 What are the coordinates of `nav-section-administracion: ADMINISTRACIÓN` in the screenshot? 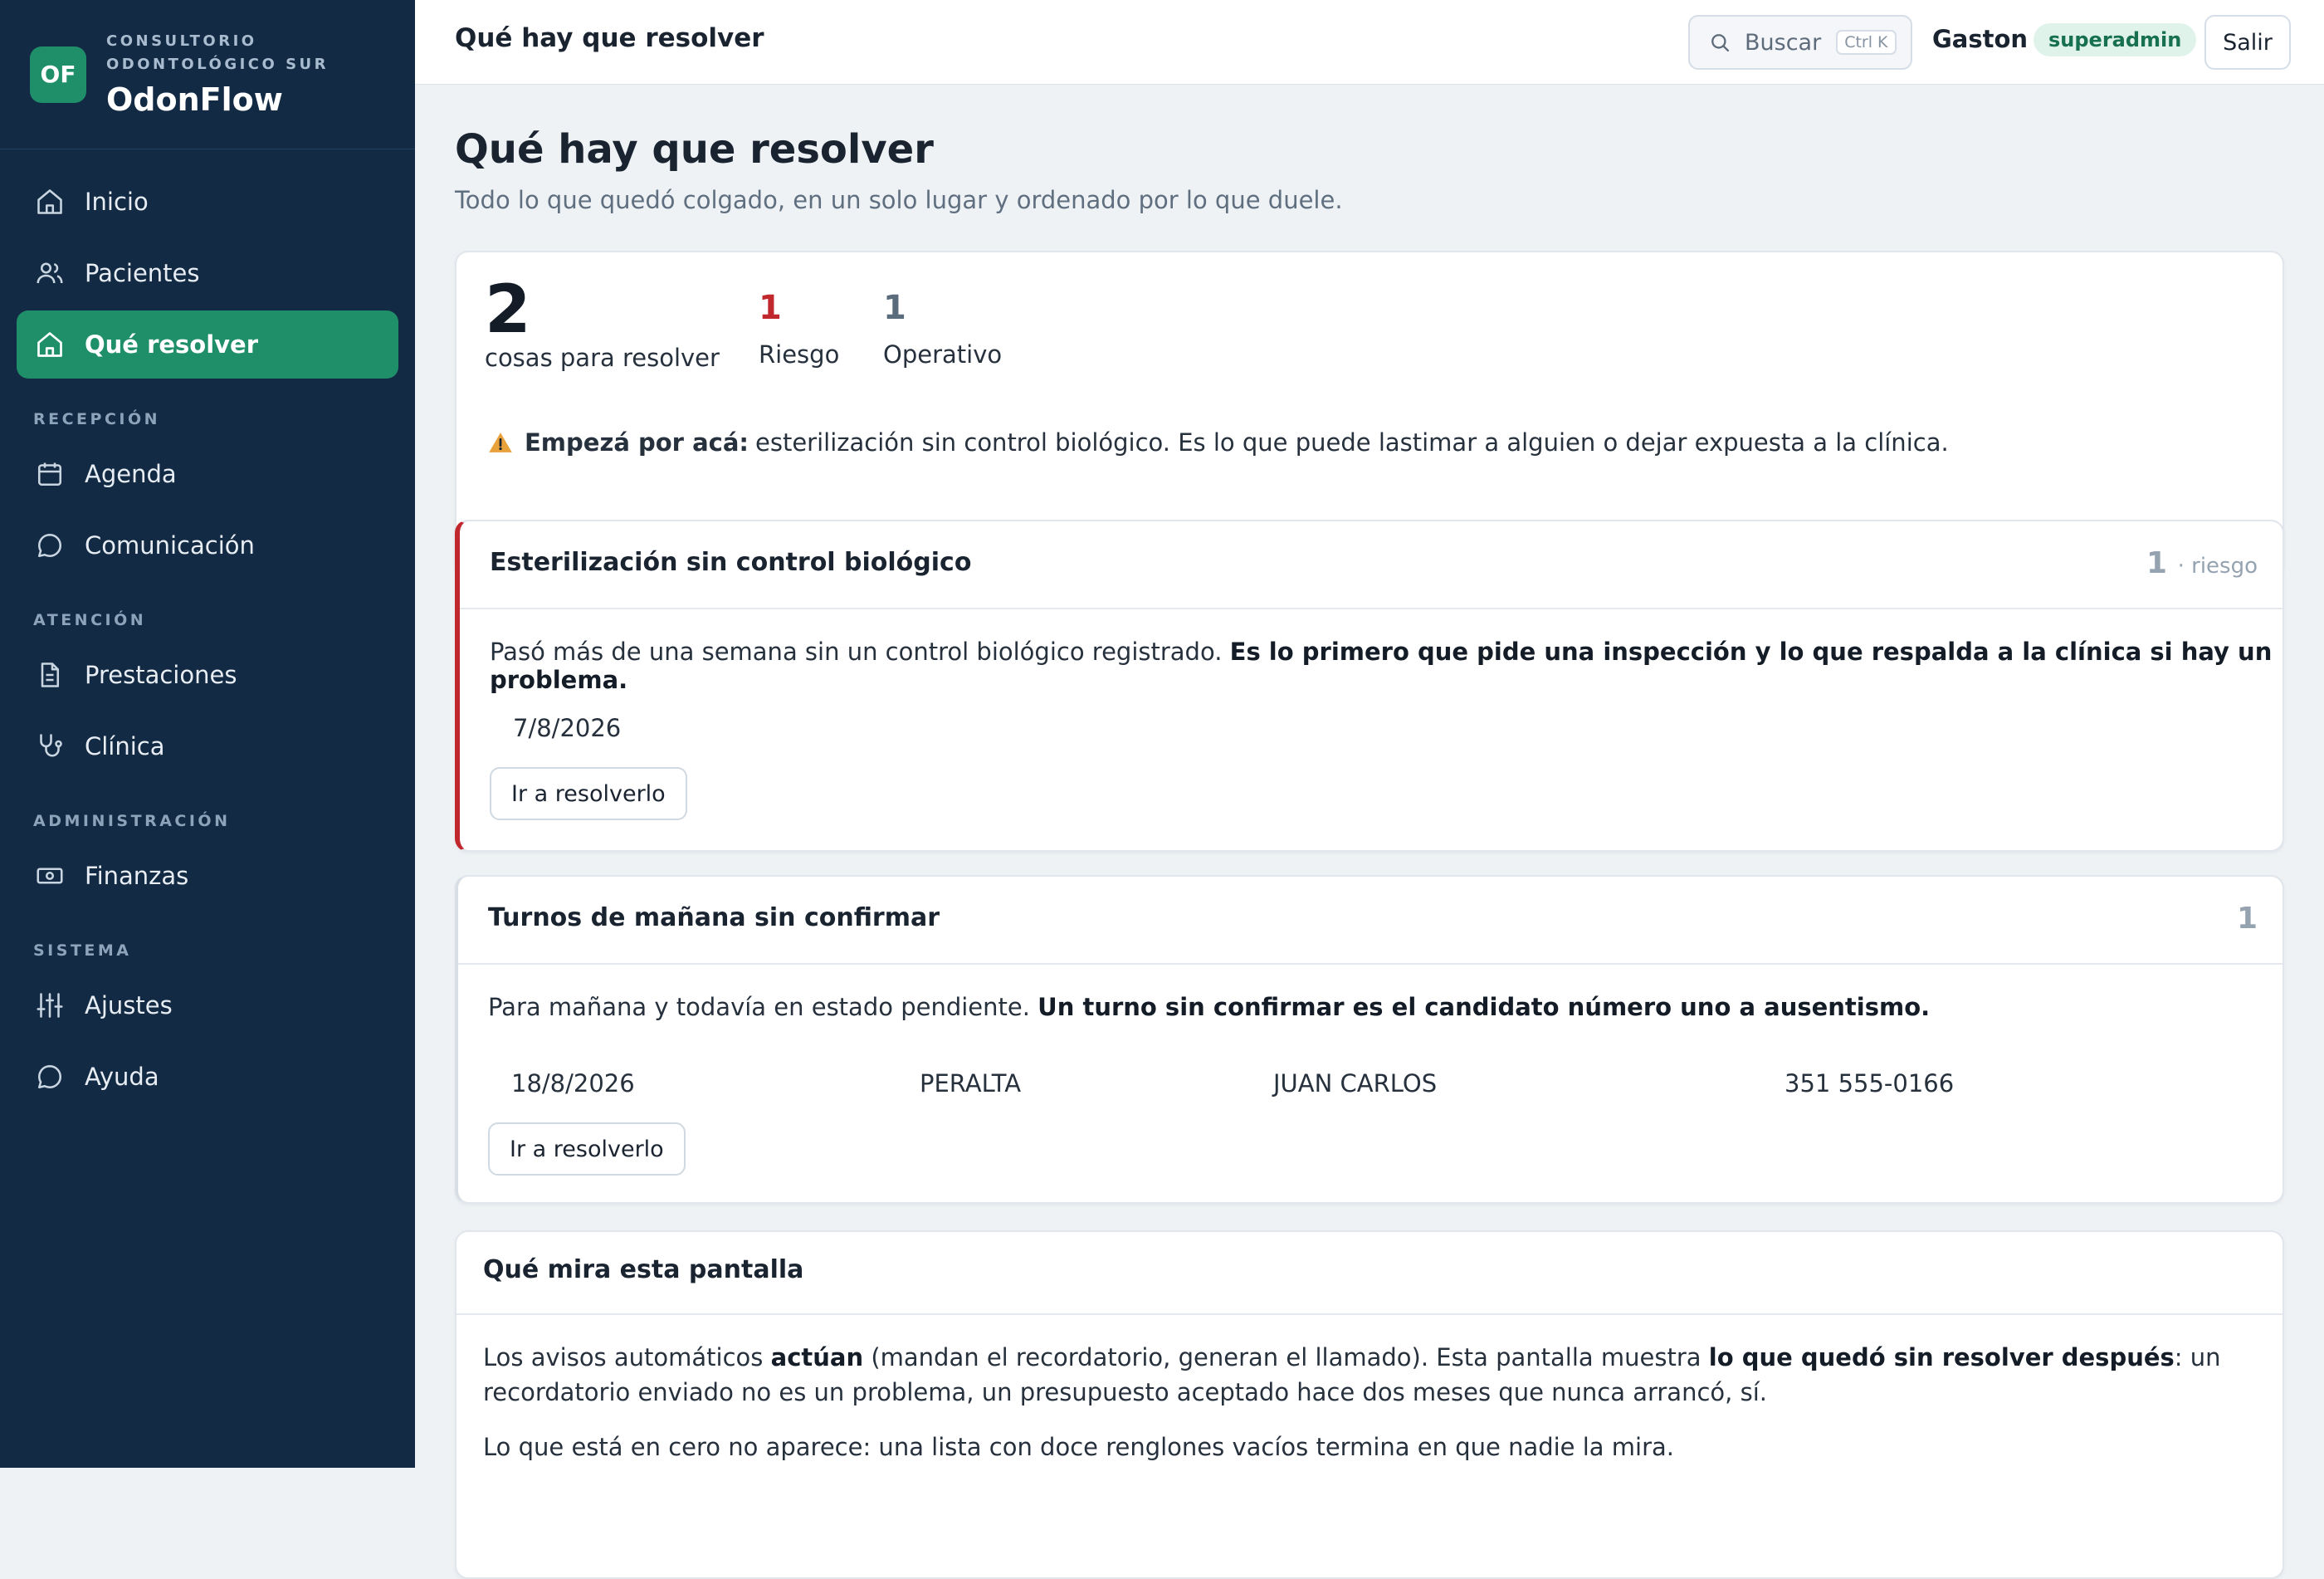 It's located at (132, 821).